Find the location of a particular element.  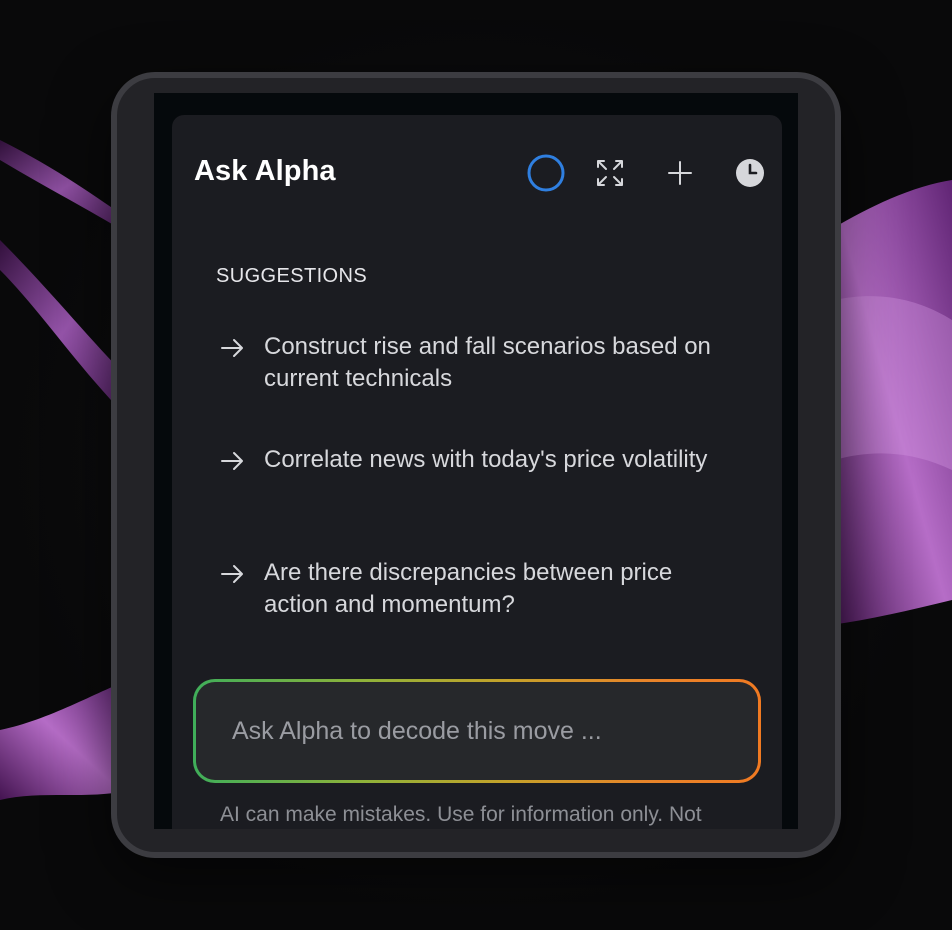

panel-title: Ask Alpha is located at coordinates (265, 171).